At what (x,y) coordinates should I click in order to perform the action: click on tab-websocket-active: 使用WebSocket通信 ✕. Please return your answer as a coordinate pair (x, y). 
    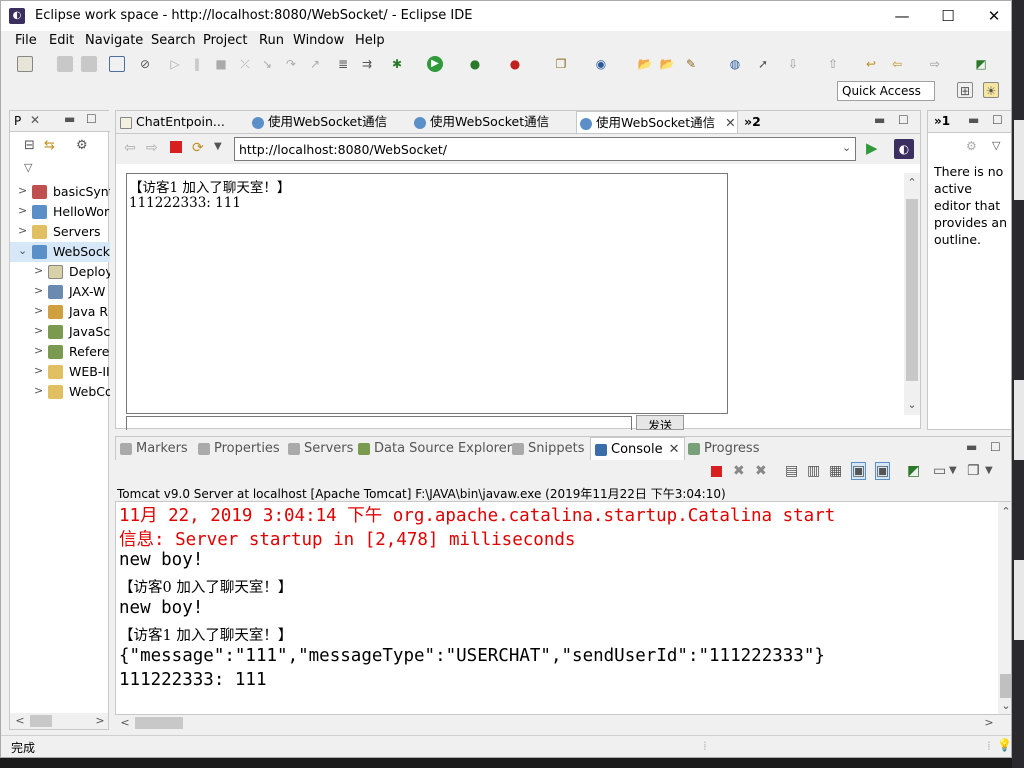
    Looking at the image, I should click on (657, 122).